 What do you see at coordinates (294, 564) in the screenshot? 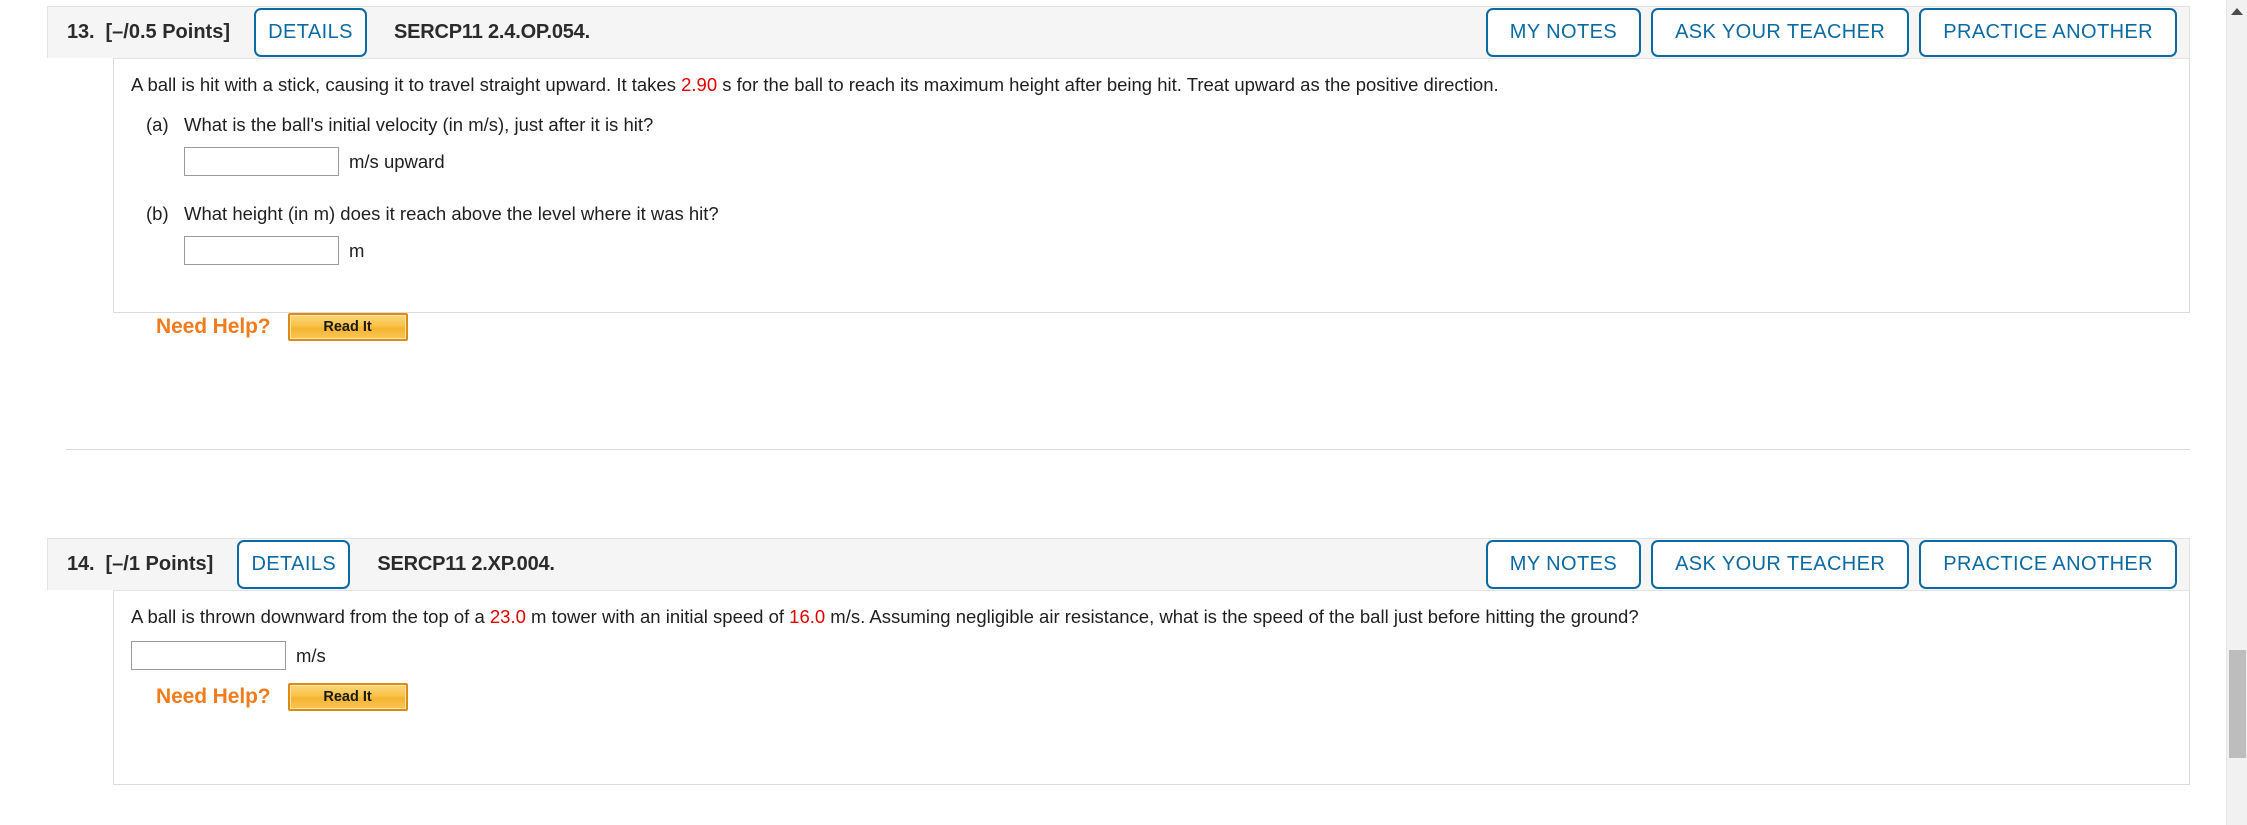
I see `details-button-14: DETAILS` at bounding box center [294, 564].